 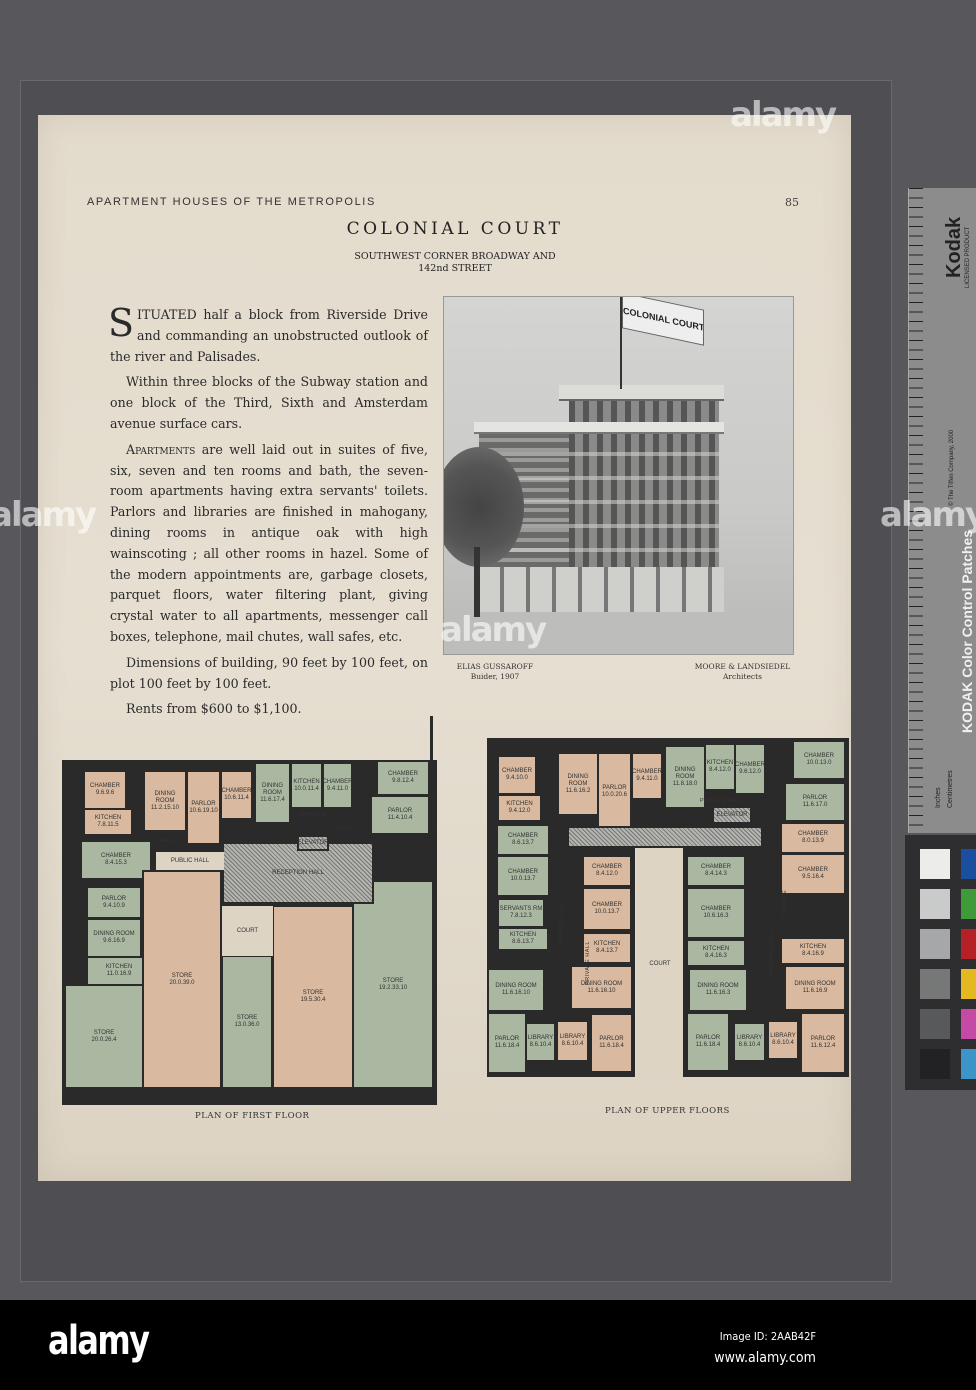 What do you see at coordinates (521, 916) in the screenshot?
I see `room-dimensions: 7.8.12.3` at bounding box center [521, 916].